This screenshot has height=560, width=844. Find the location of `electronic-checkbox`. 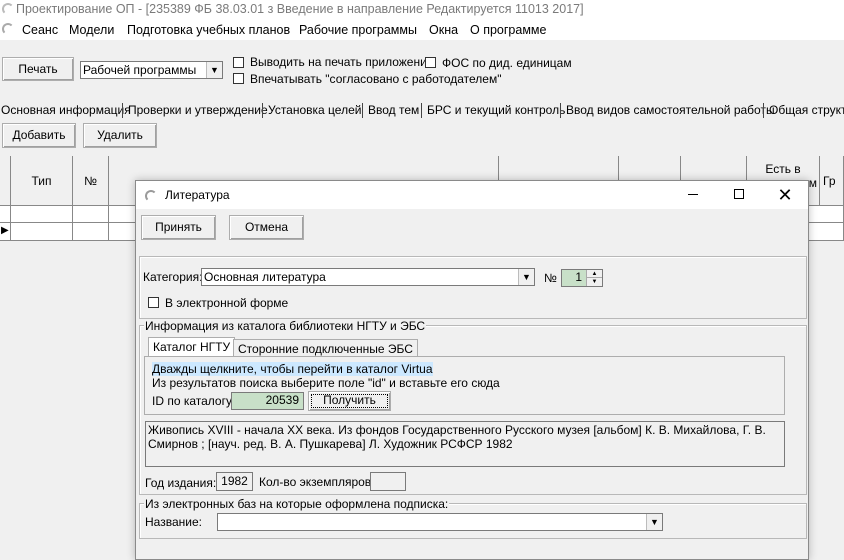

electronic-checkbox is located at coordinates (153, 302).